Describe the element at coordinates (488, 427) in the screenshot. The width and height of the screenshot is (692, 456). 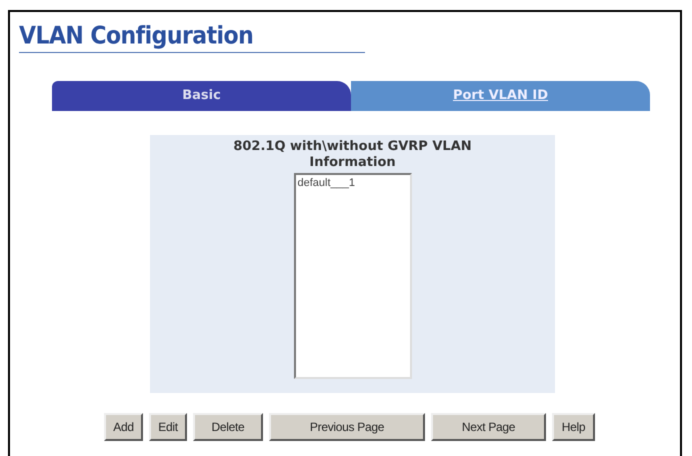
I see `action-button: Next Page` at that location.